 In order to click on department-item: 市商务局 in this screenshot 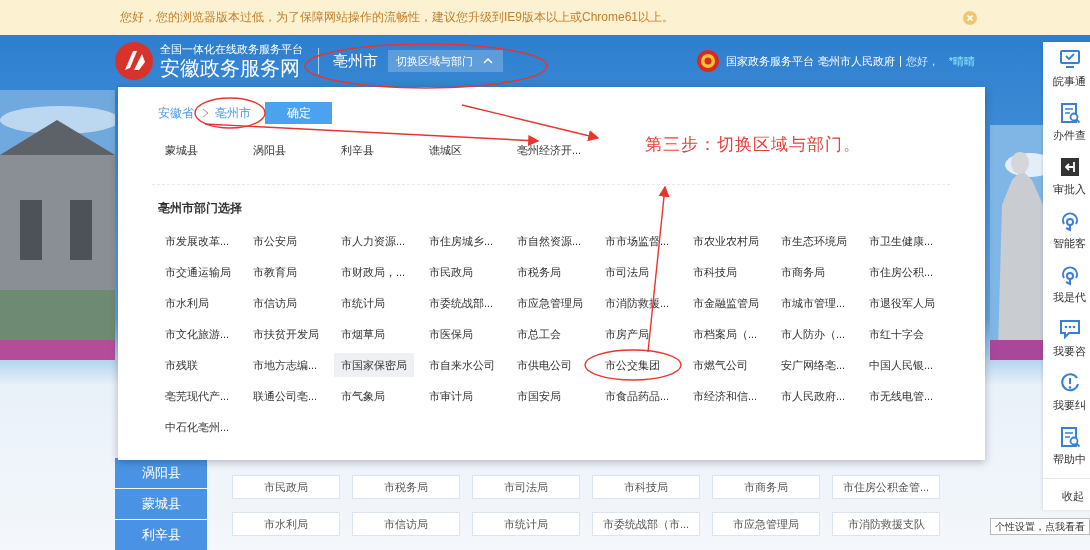, I will do `click(803, 272)`.